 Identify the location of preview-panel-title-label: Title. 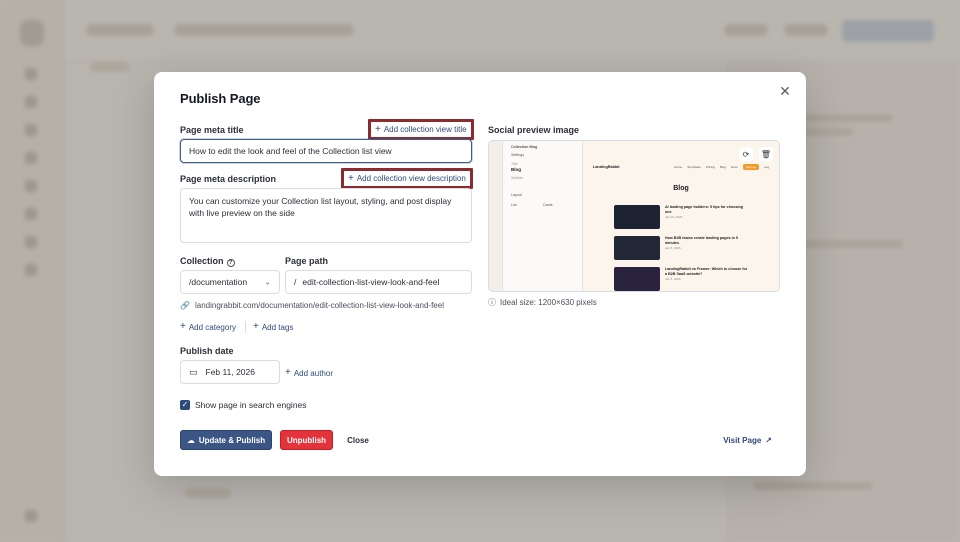
(514, 164).